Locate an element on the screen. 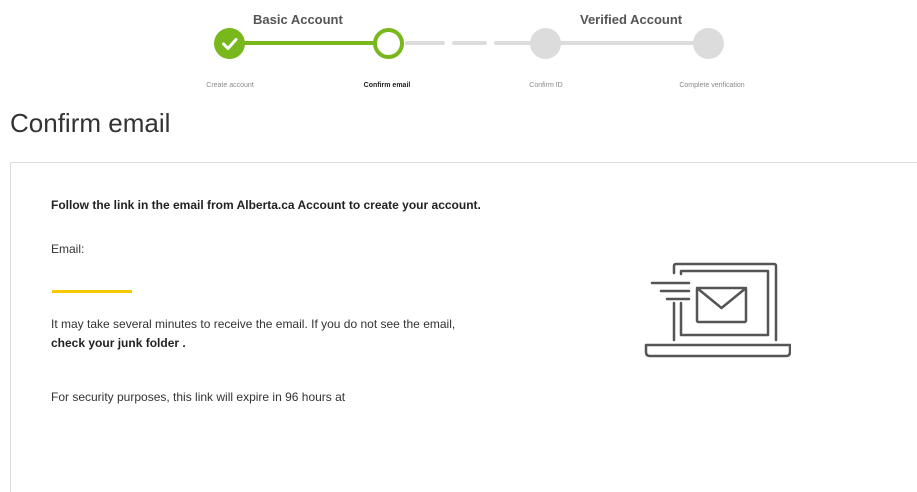 This screenshot has width=917, height=492. junk-folder-text: check your junk folder is located at coordinates (115, 343).